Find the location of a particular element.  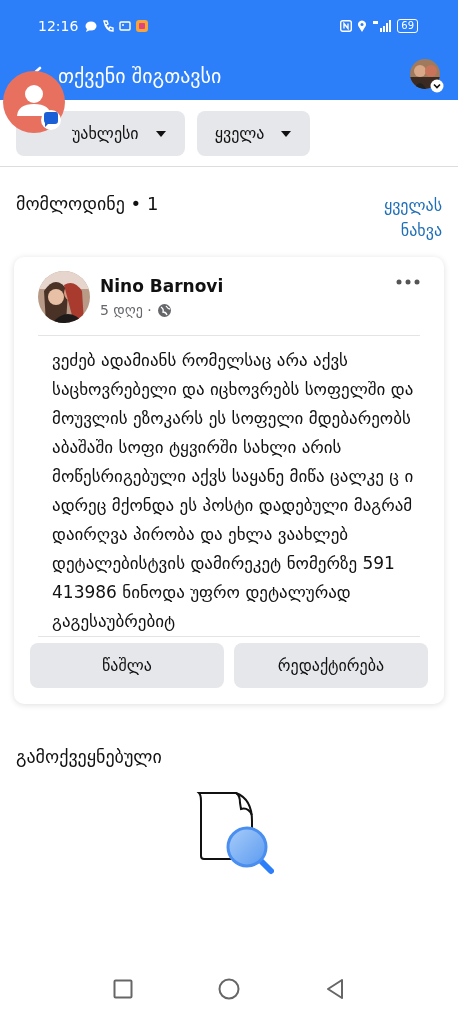

nfc-icon is located at coordinates (346, 26).